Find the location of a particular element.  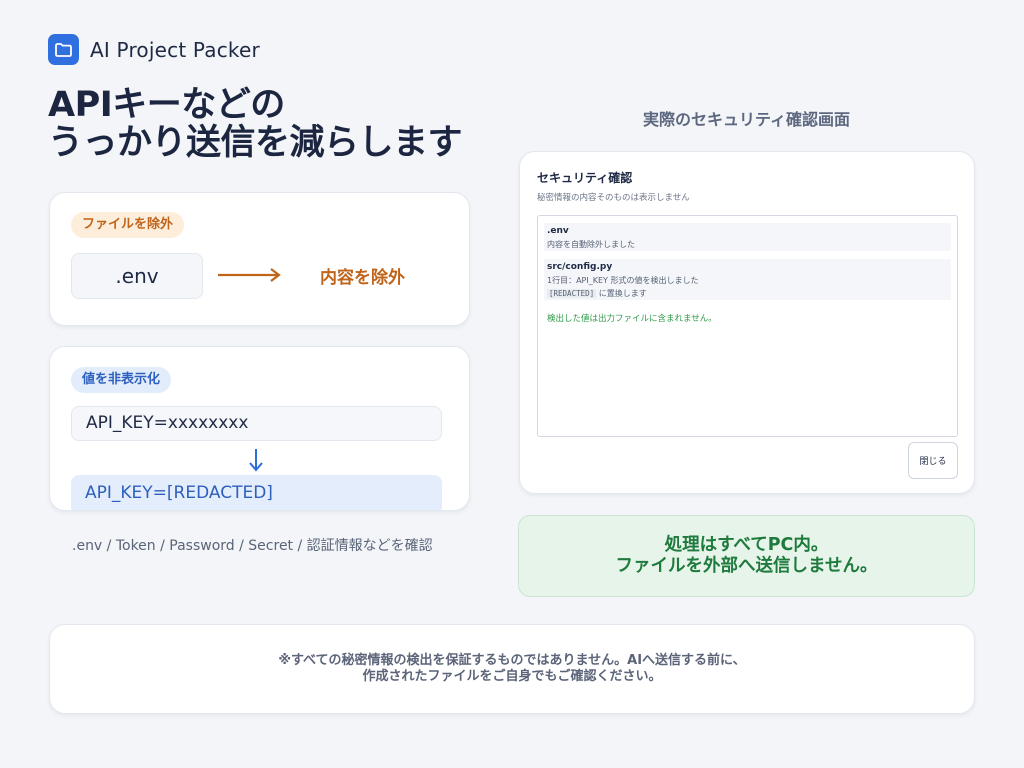

arrow-down-icon is located at coordinates (256, 462).